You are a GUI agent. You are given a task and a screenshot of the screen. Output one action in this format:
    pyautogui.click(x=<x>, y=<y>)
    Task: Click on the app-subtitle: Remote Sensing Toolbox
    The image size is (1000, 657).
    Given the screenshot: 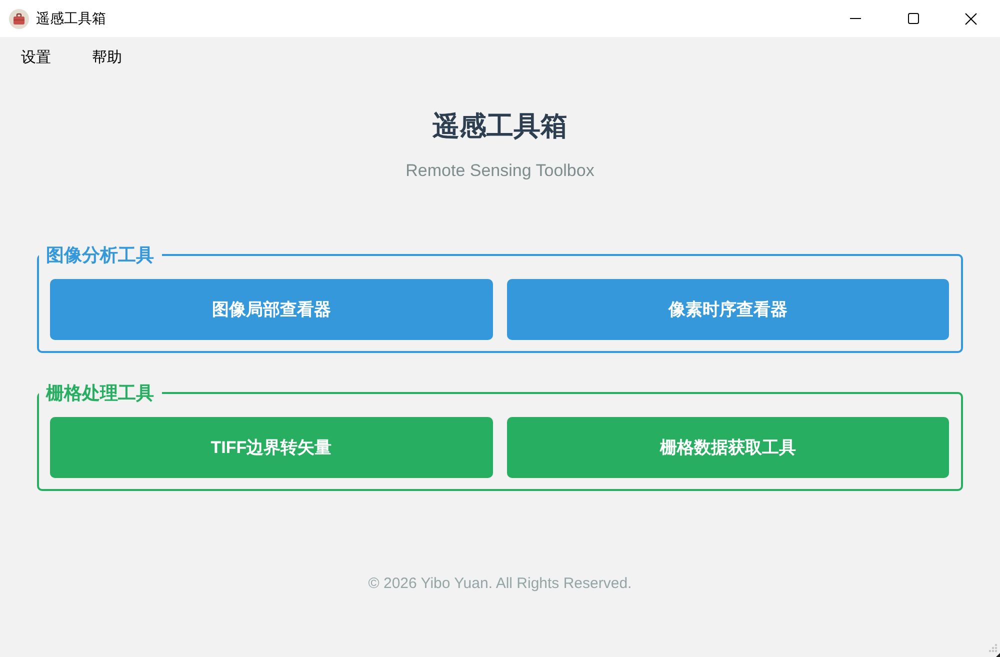 What is the action you would take?
    pyautogui.click(x=500, y=171)
    